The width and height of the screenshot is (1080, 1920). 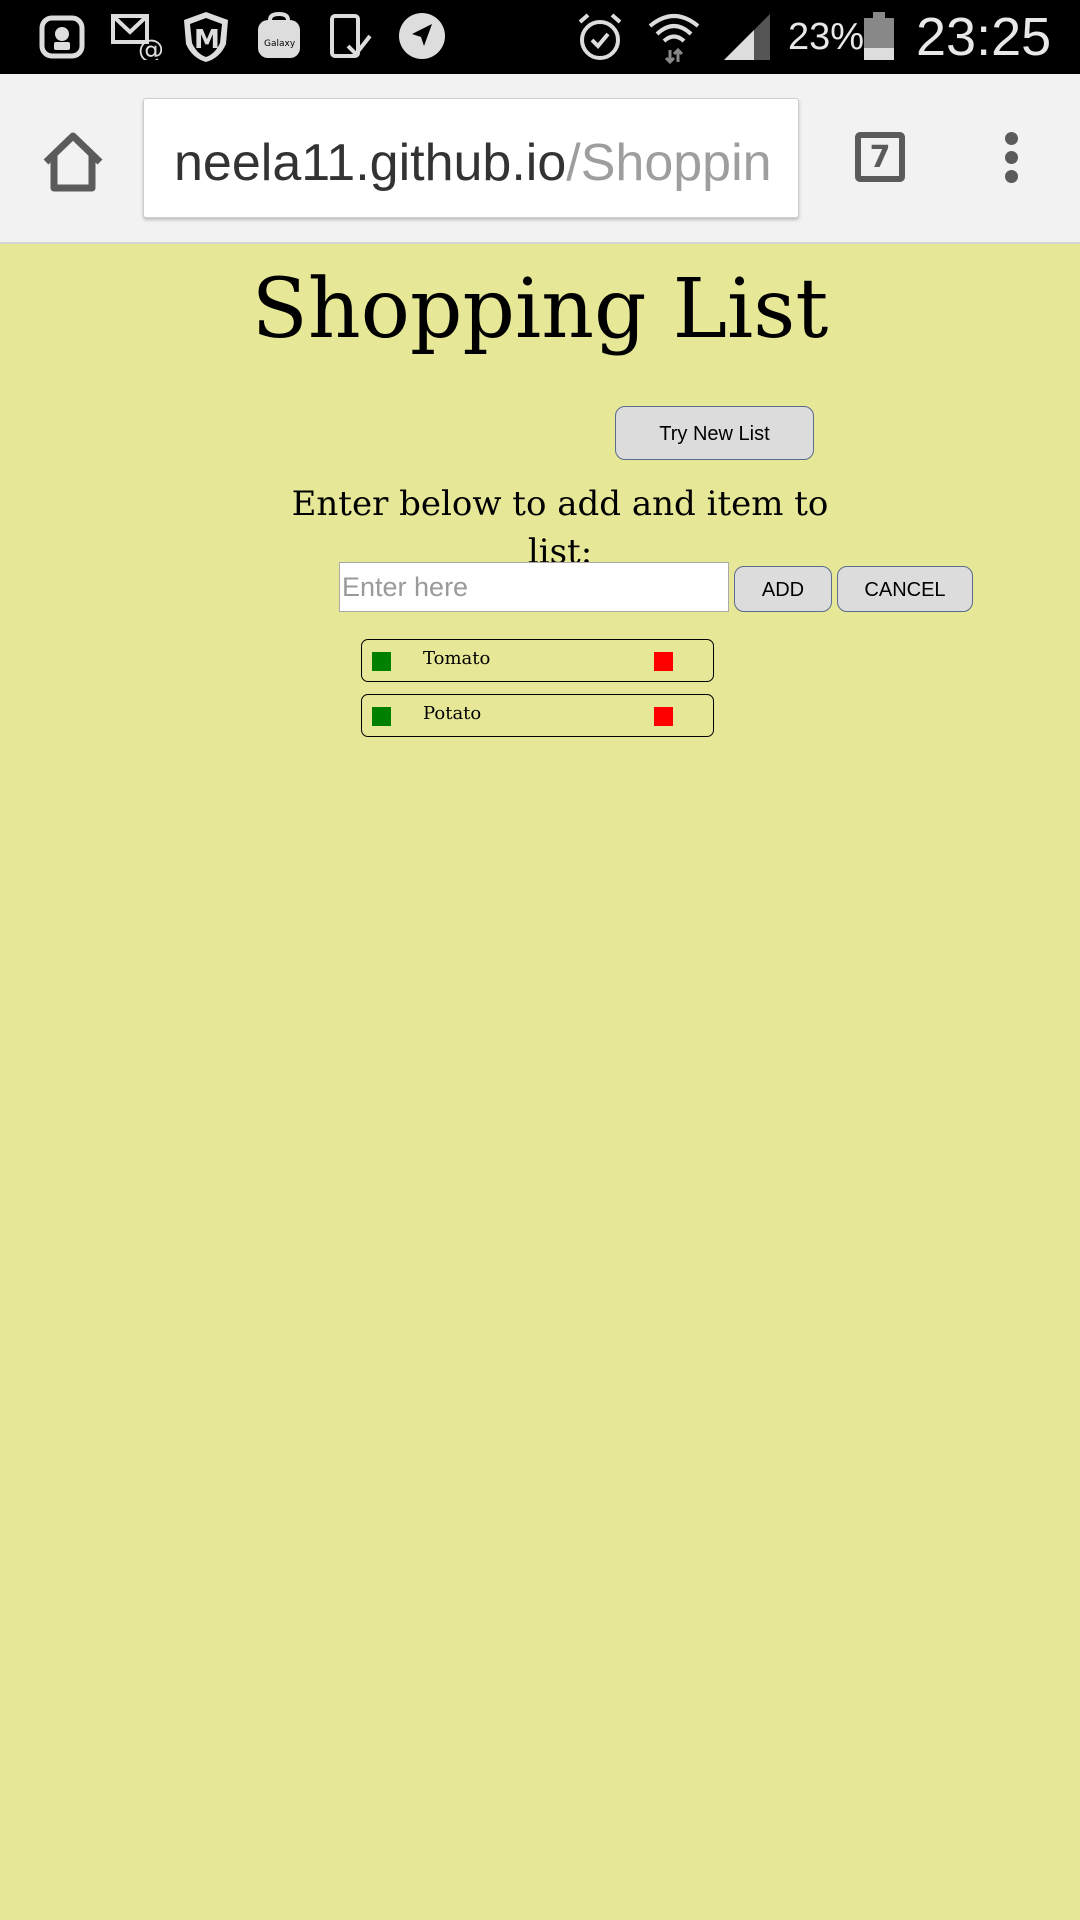 What do you see at coordinates (73, 163) in the screenshot?
I see `home-icon` at bounding box center [73, 163].